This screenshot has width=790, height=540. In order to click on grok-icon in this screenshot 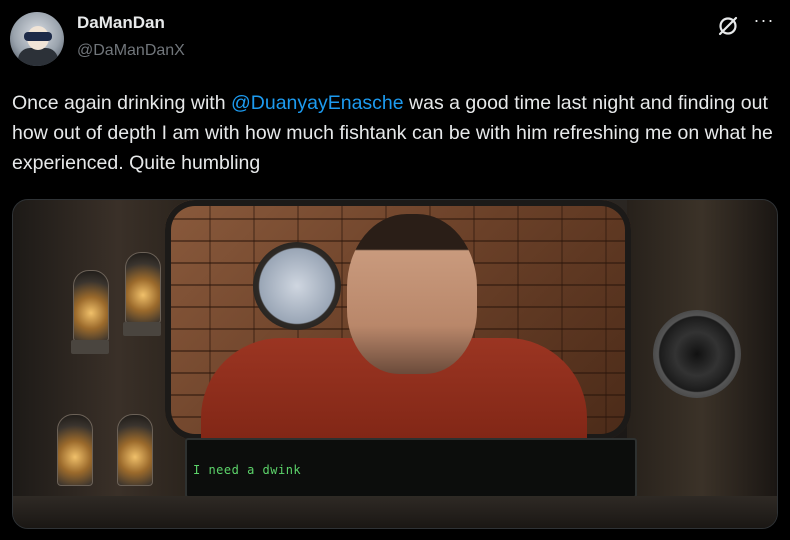, I will do `click(728, 26)`.